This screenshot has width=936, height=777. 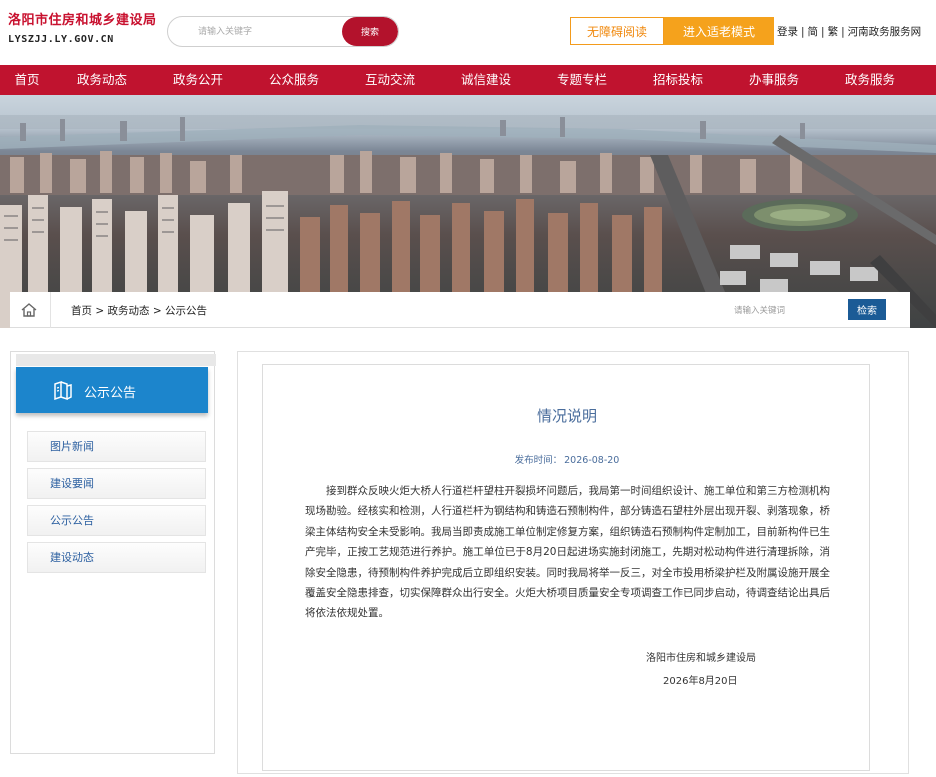 I want to click on sidebar-item-construction-news: 建设要闻, so click(x=116, y=483).